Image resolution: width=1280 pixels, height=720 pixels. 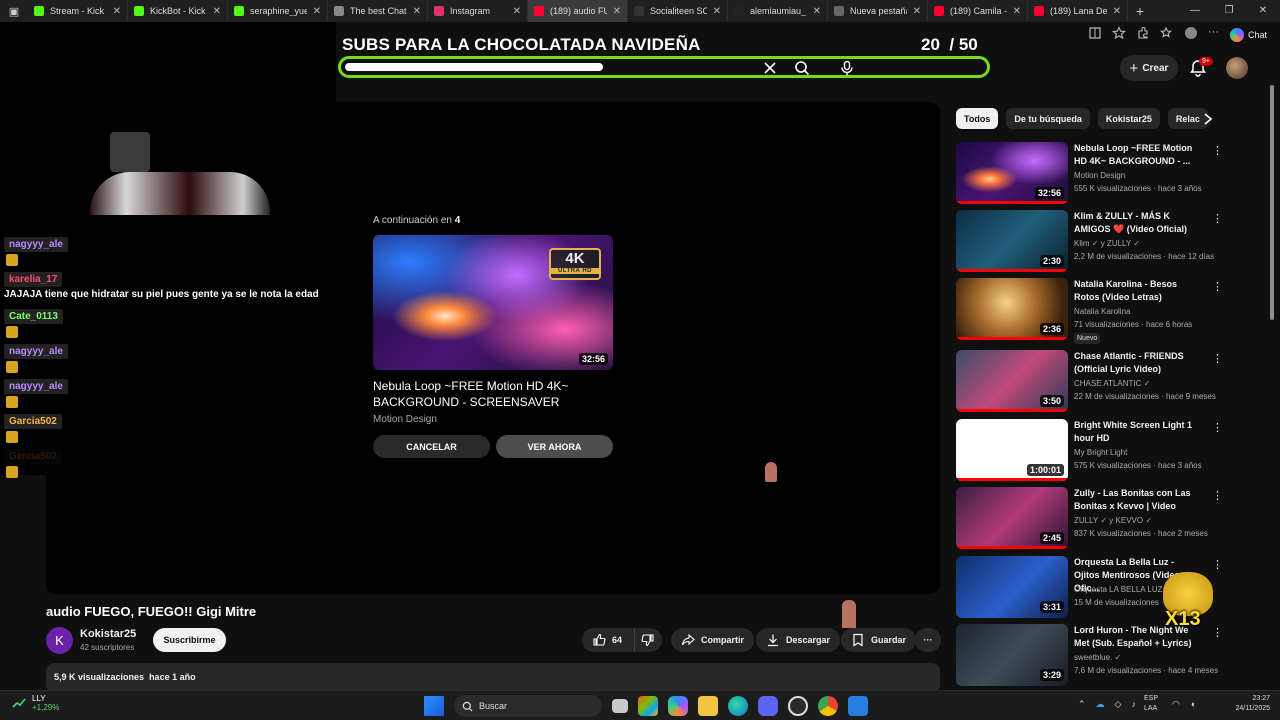 I want to click on channel-avatar: K, so click(x=59, y=640).